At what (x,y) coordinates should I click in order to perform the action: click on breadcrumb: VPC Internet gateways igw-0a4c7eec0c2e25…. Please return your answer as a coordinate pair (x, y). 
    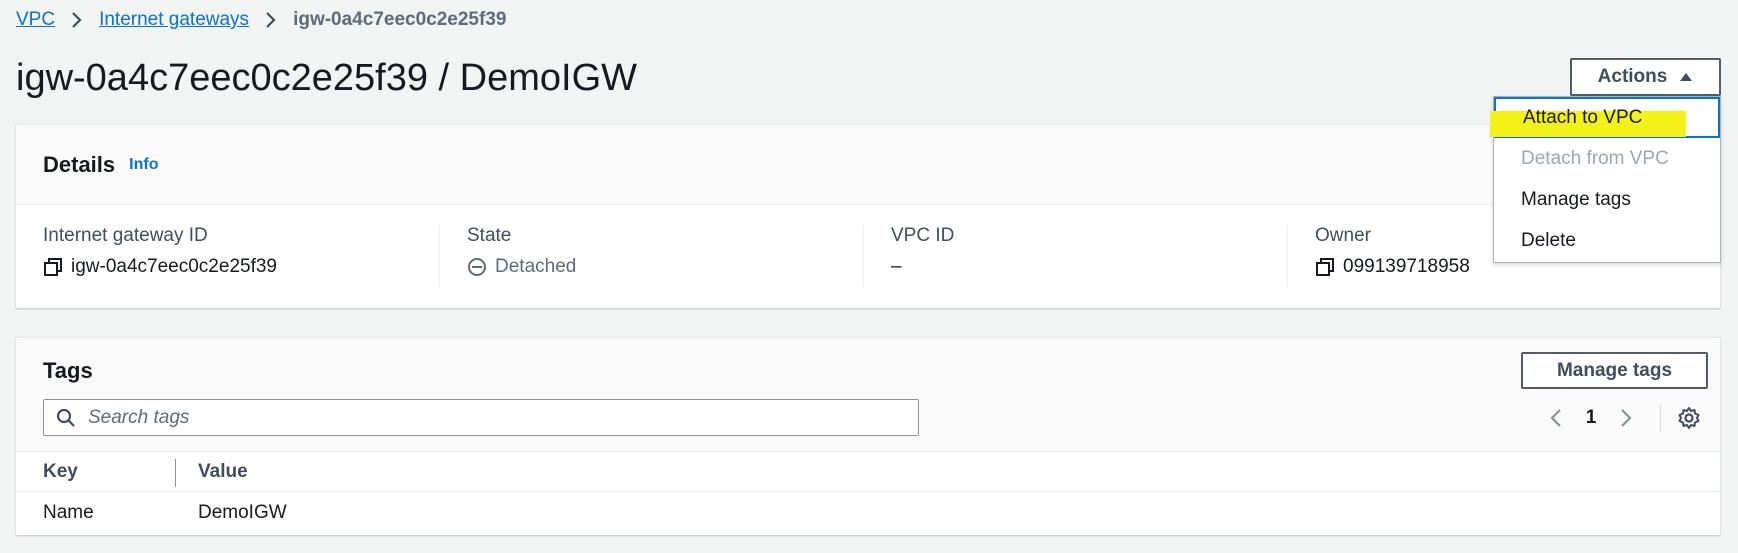
    Looking at the image, I should click on (261, 20).